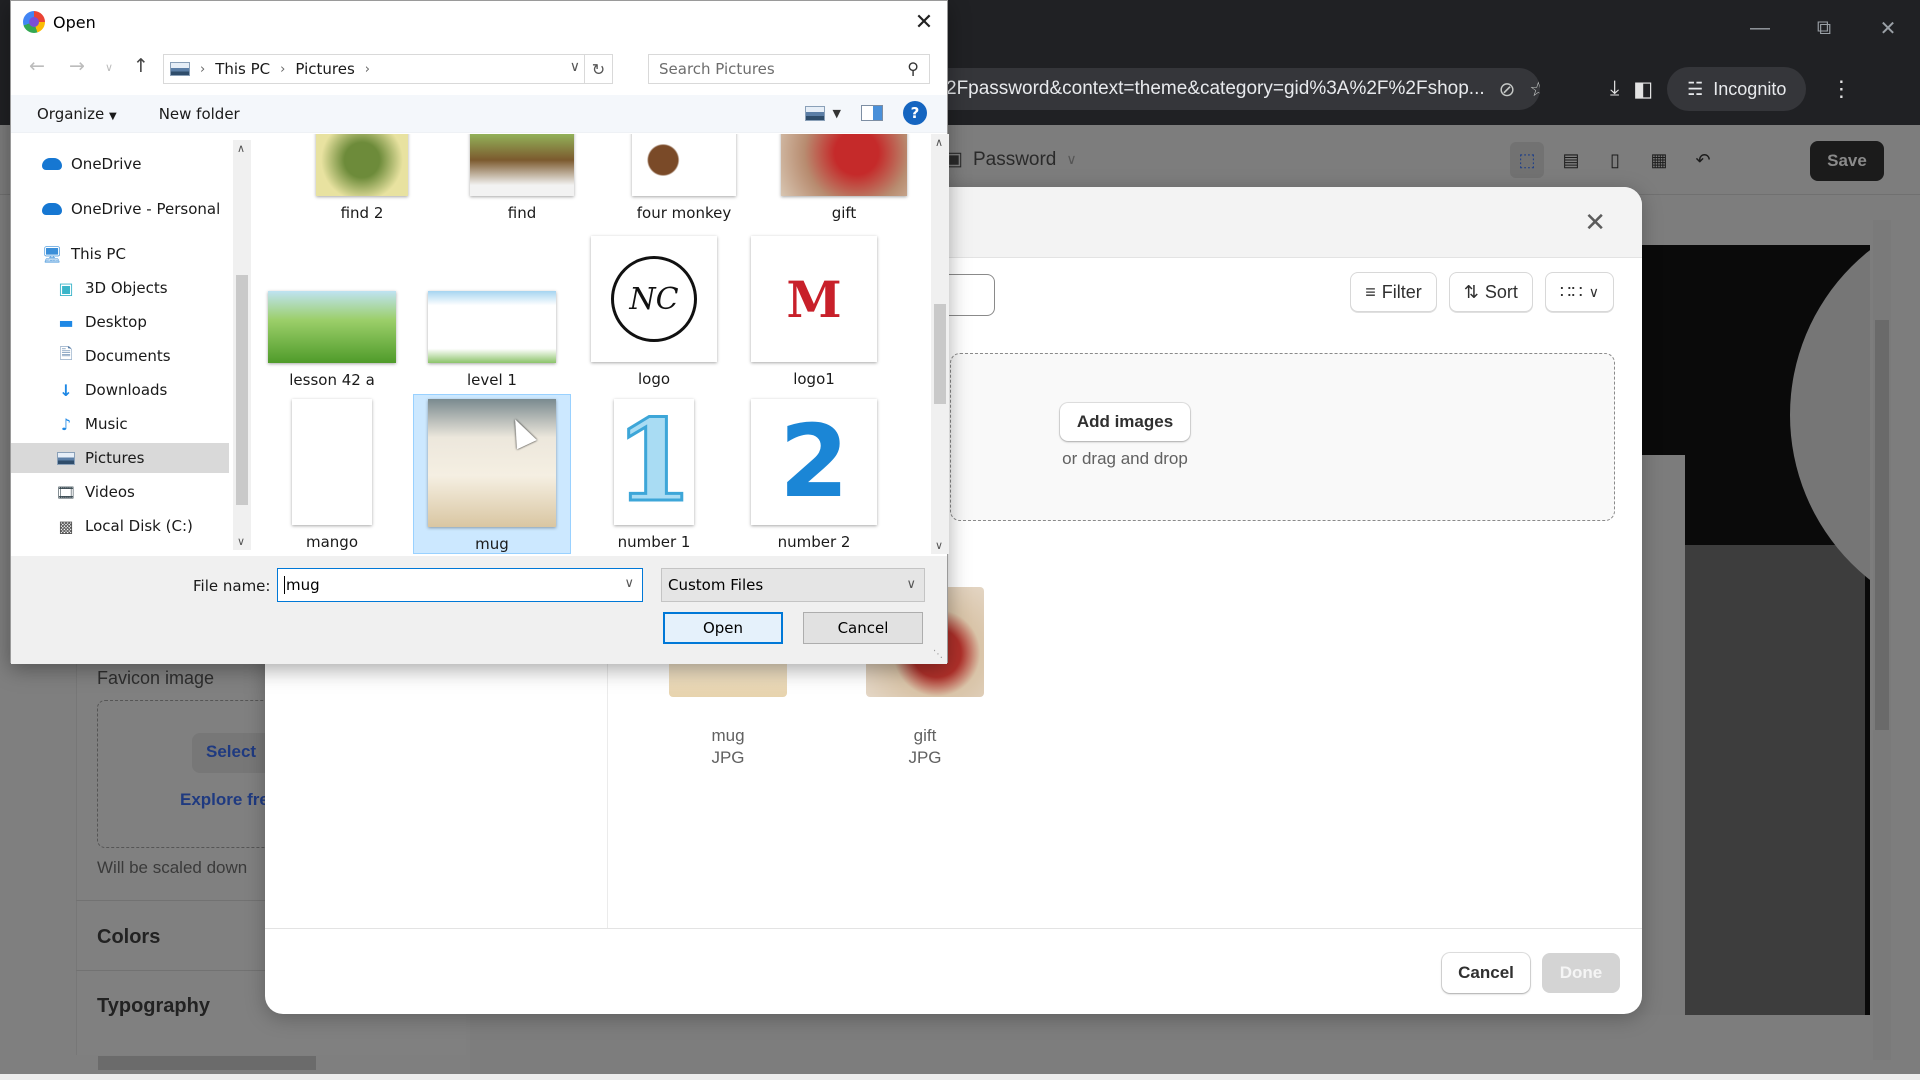 Image resolution: width=1920 pixels, height=1080 pixels. What do you see at coordinates (1847, 161) in the screenshot?
I see `save-button: Save` at bounding box center [1847, 161].